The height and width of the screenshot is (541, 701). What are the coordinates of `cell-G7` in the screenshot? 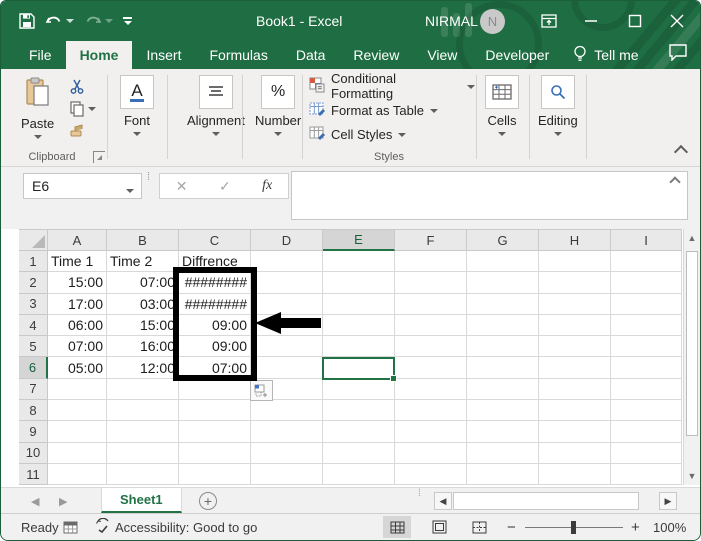 It's located at (503, 389).